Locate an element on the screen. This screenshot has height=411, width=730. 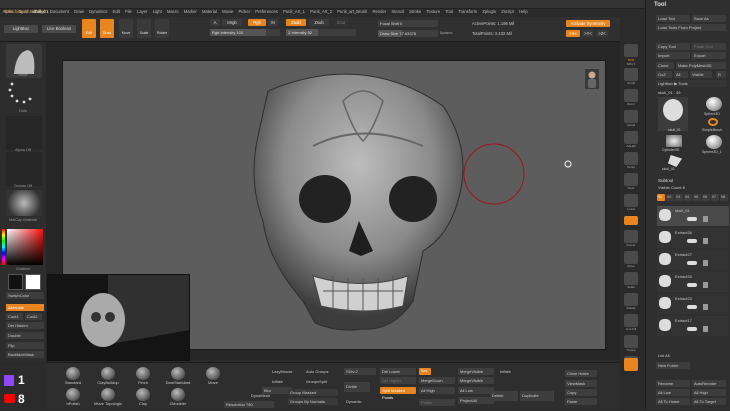
menu-item-stroke: Stroke is located at coordinates (415, 10).